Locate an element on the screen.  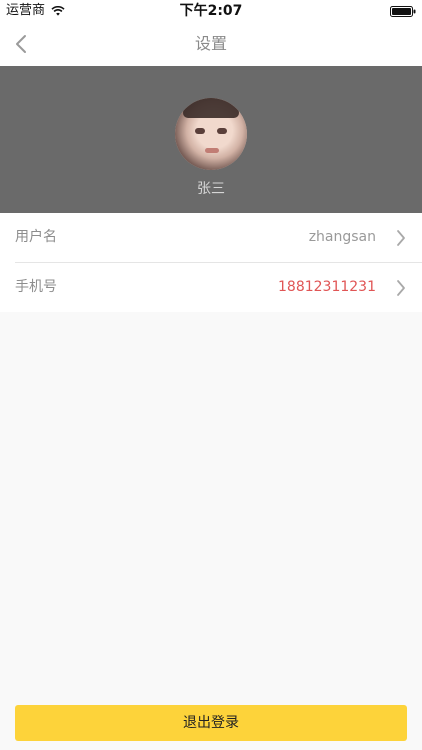
settings-list: 用户名 zhangsan 手机号 18812311231 is located at coordinates (211, 262).